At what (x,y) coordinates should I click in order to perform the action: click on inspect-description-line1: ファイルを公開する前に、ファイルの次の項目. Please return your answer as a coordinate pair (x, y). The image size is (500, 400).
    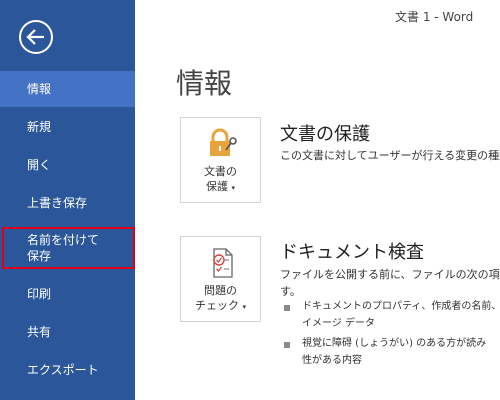
    Looking at the image, I should click on (390, 274).